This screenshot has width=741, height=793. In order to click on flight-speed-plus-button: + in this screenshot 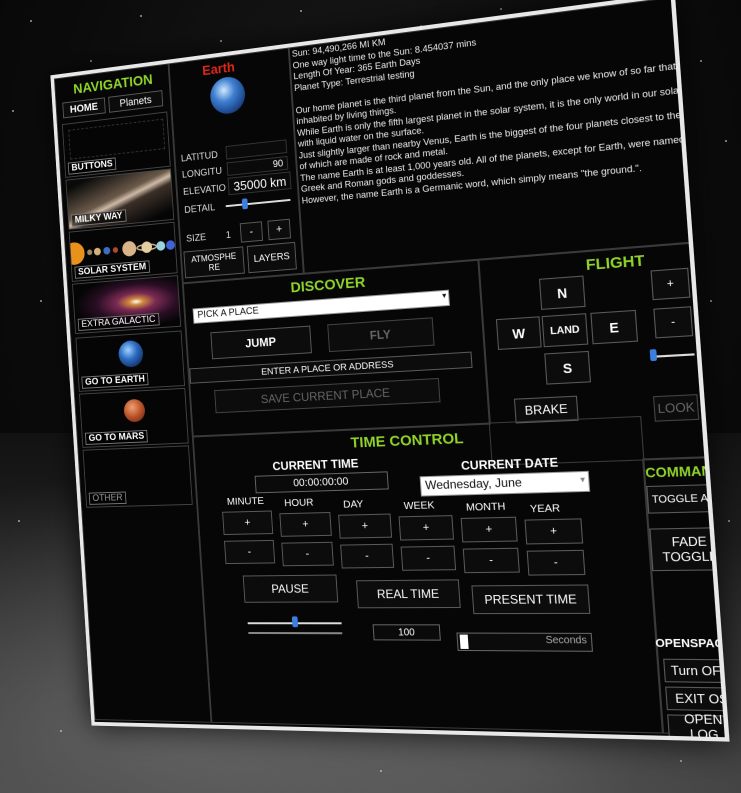, I will do `click(671, 284)`.